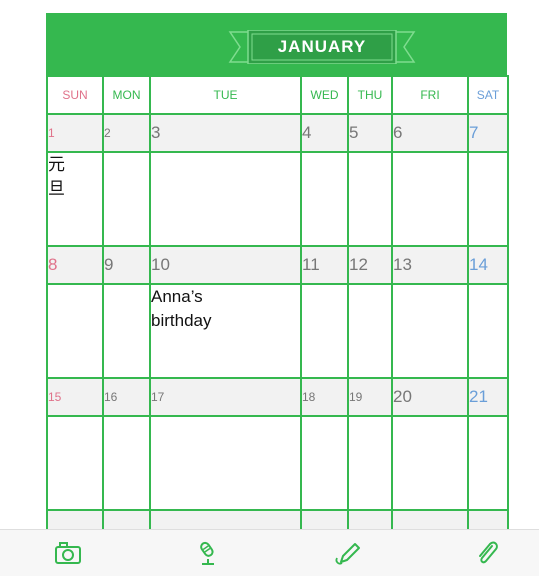 The width and height of the screenshot is (539, 576). Describe the element at coordinates (430, 397) in the screenshot. I see `day-number: 20` at that location.